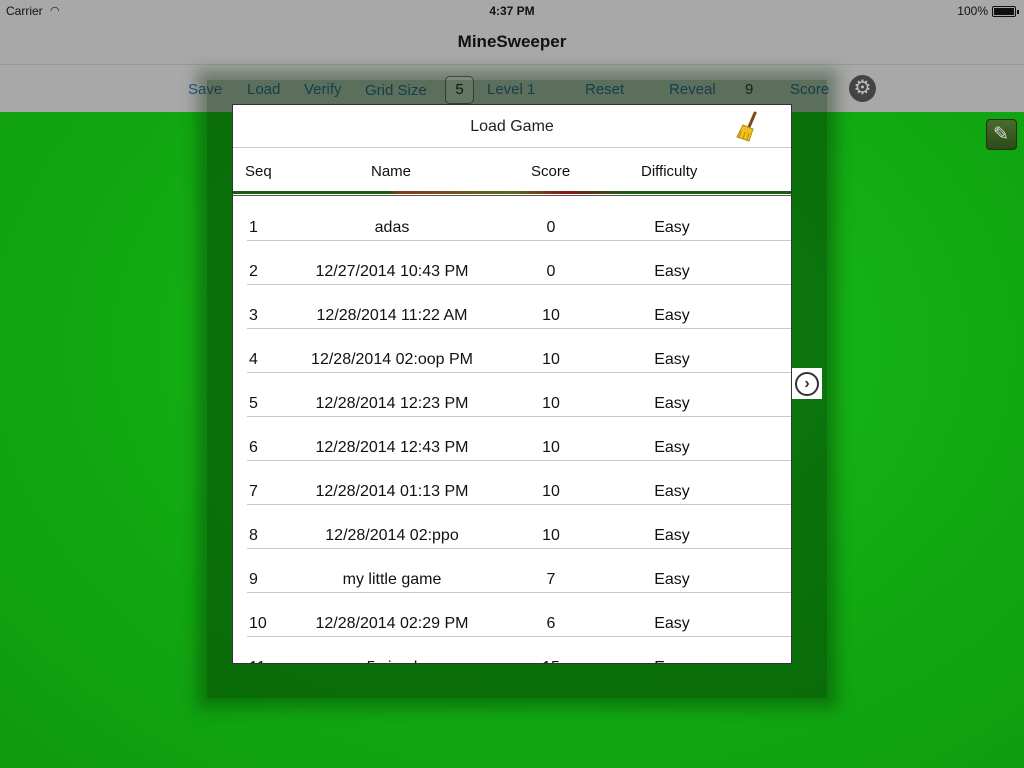 This screenshot has width=1024, height=768. What do you see at coordinates (669, 171) in the screenshot?
I see `column-header-difficulty: Difficulty` at bounding box center [669, 171].